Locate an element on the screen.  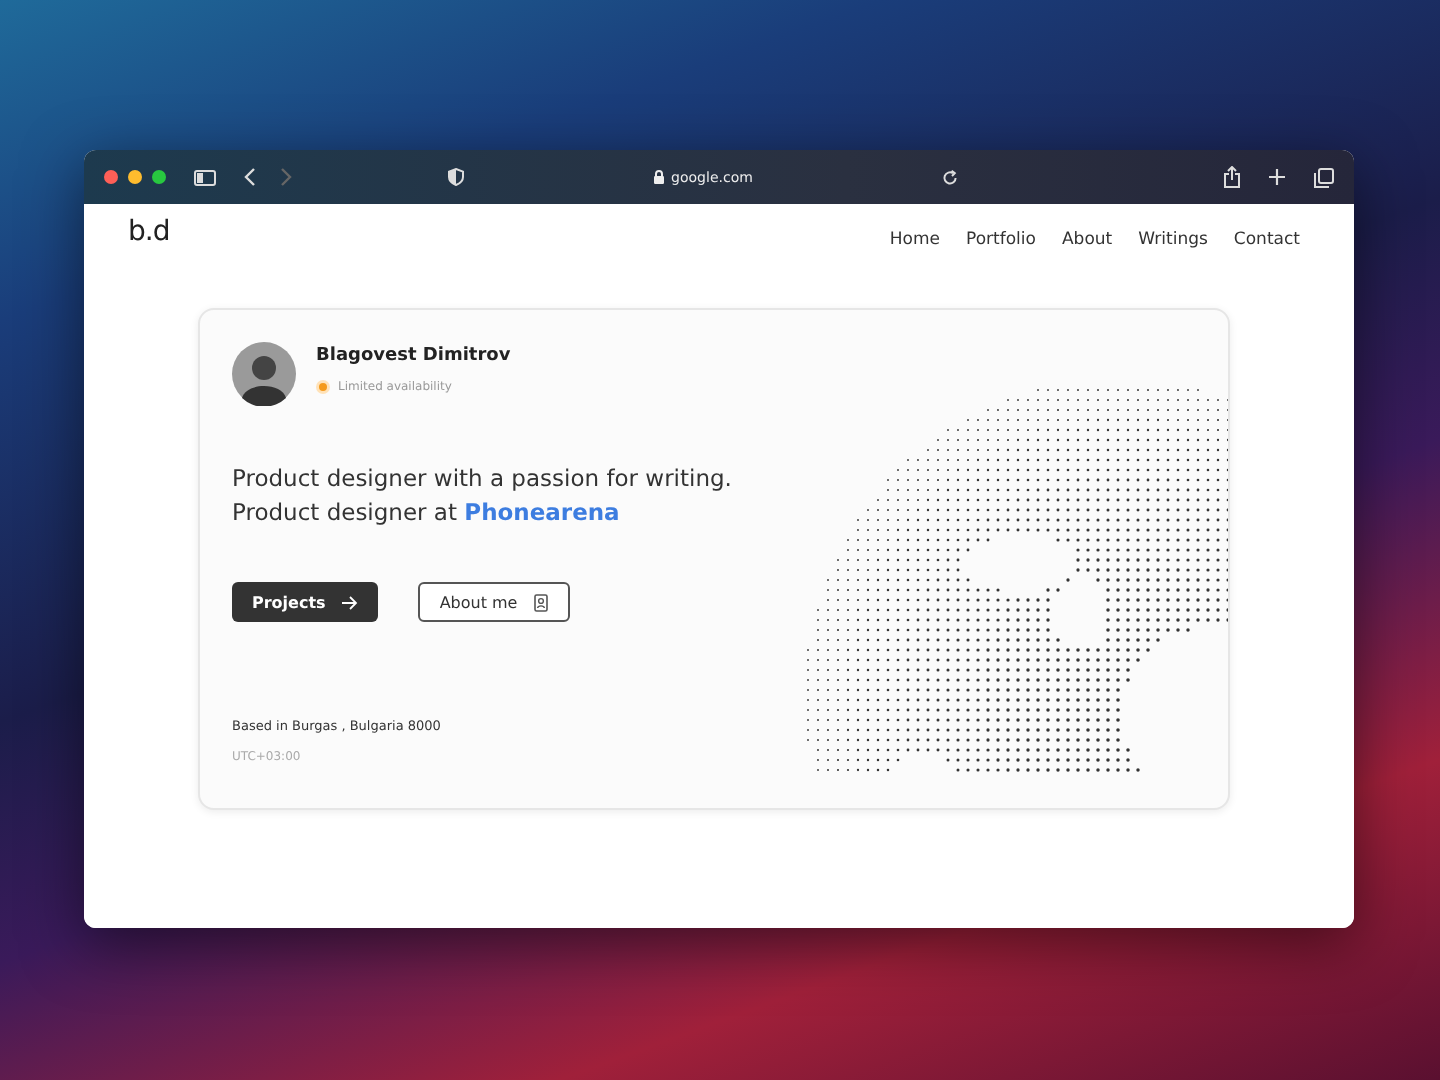
role-text: Product designer at is located at coordinates (344, 512).